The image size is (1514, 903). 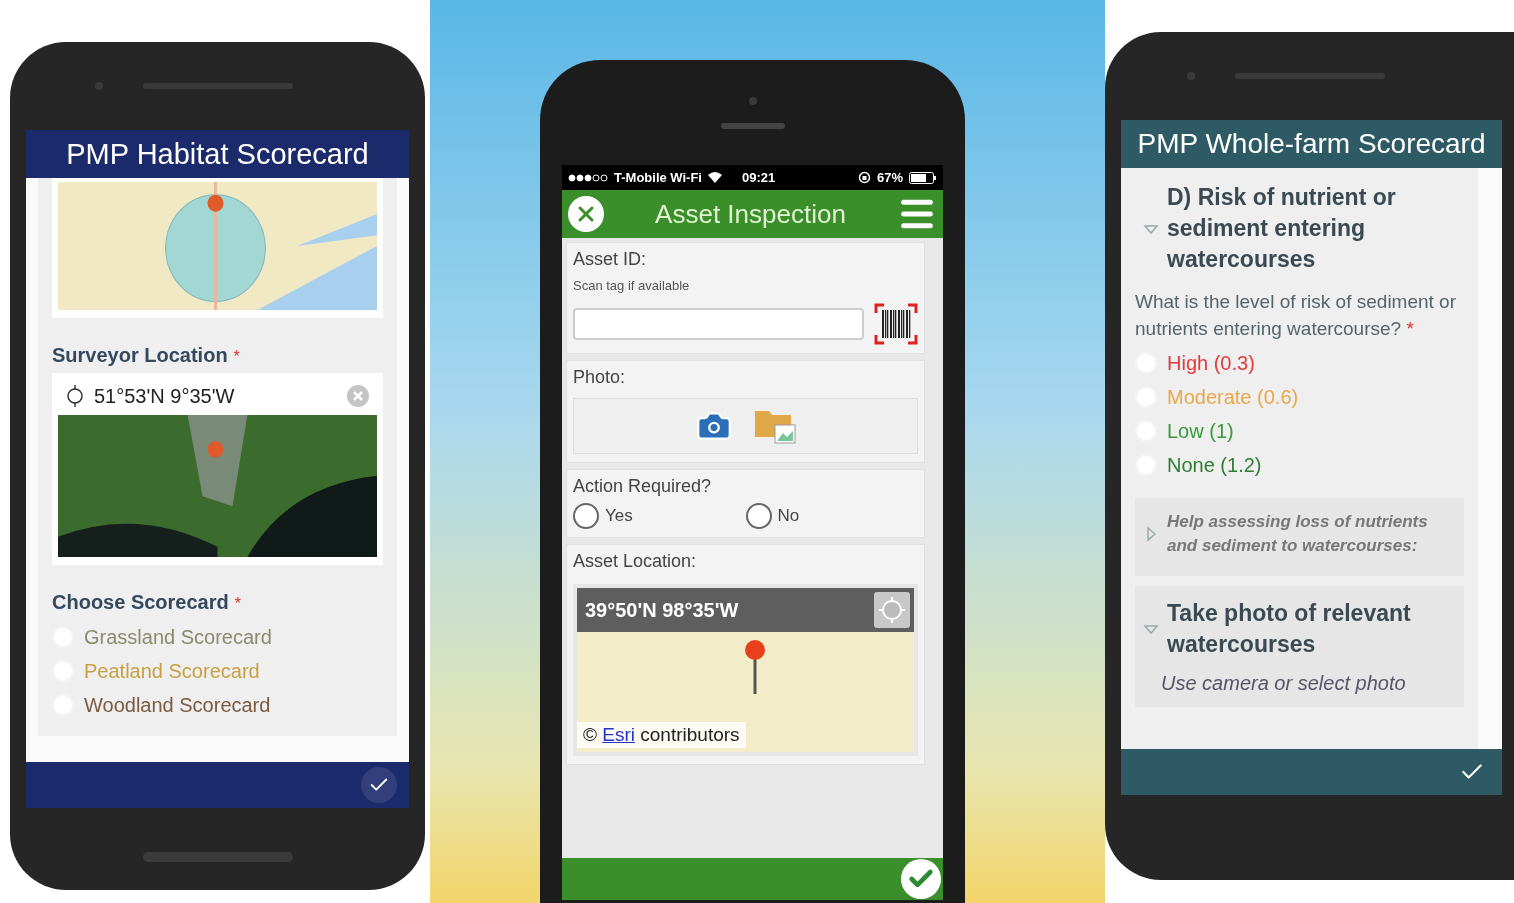 I want to click on field-label: Surveyor Location, so click(x=140, y=355).